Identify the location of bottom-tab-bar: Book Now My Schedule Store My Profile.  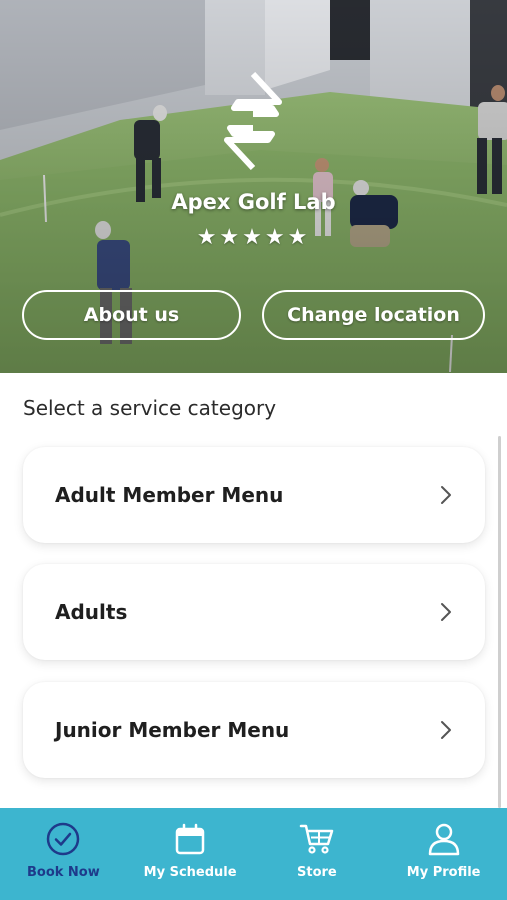
(253, 854).